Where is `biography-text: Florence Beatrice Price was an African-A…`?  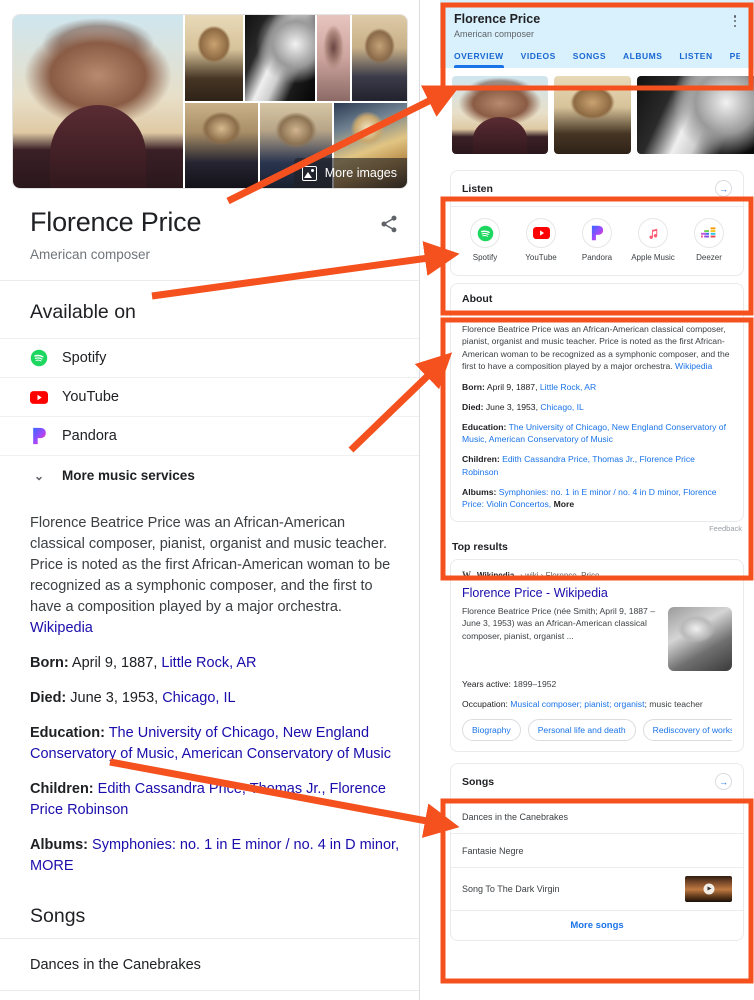 biography-text: Florence Beatrice Price was an African-A… is located at coordinates (210, 567).